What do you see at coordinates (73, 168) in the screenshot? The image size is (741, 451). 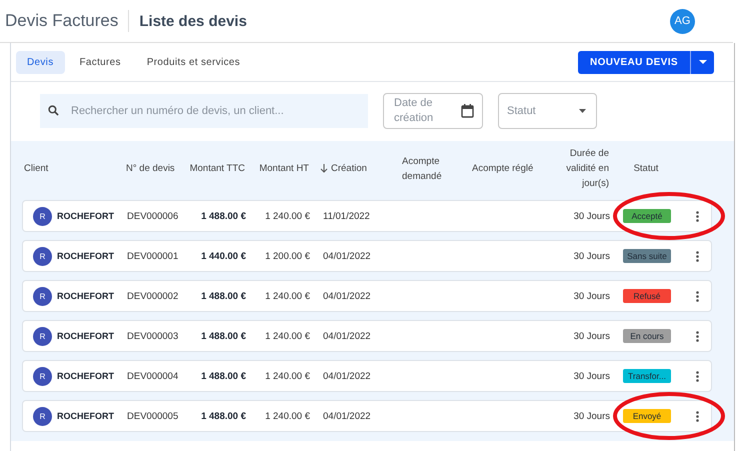 I see `column-header: Client` at bounding box center [73, 168].